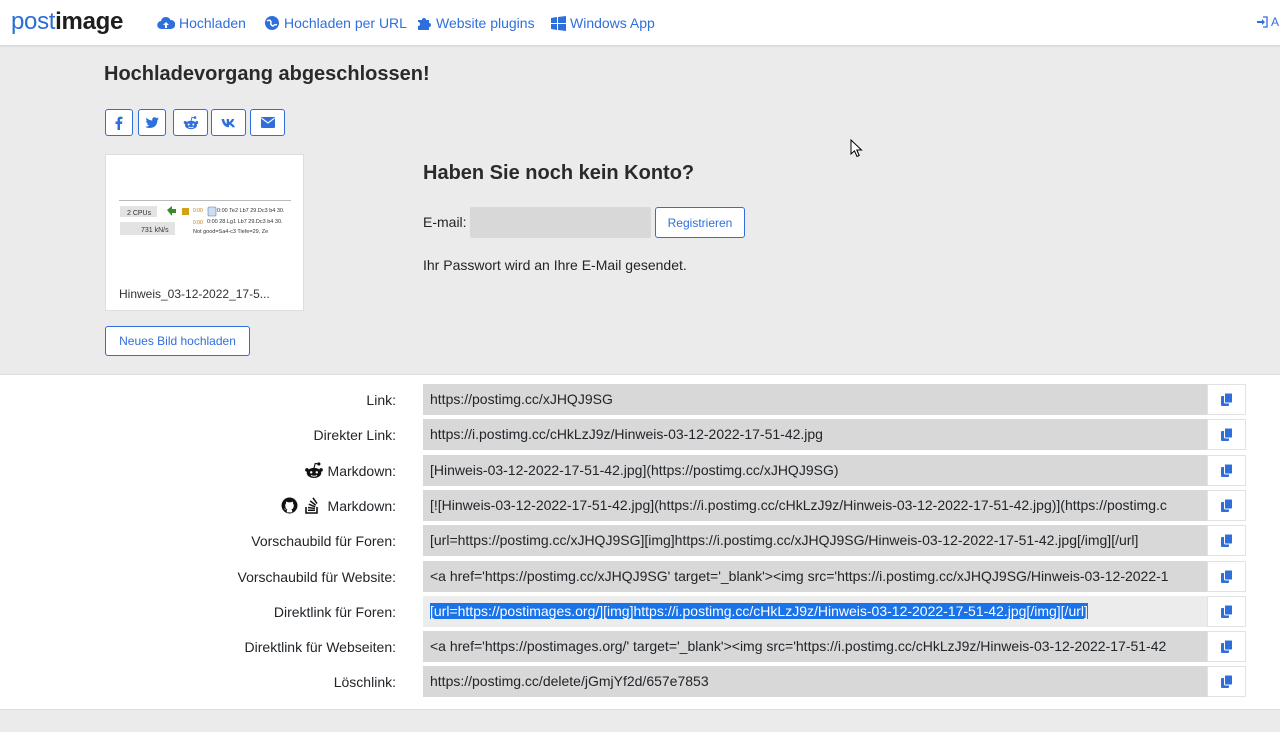 The height and width of the screenshot is (732, 1280). What do you see at coordinates (424, 24) in the screenshot?
I see `puzzle-icon` at bounding box center [424, 24].